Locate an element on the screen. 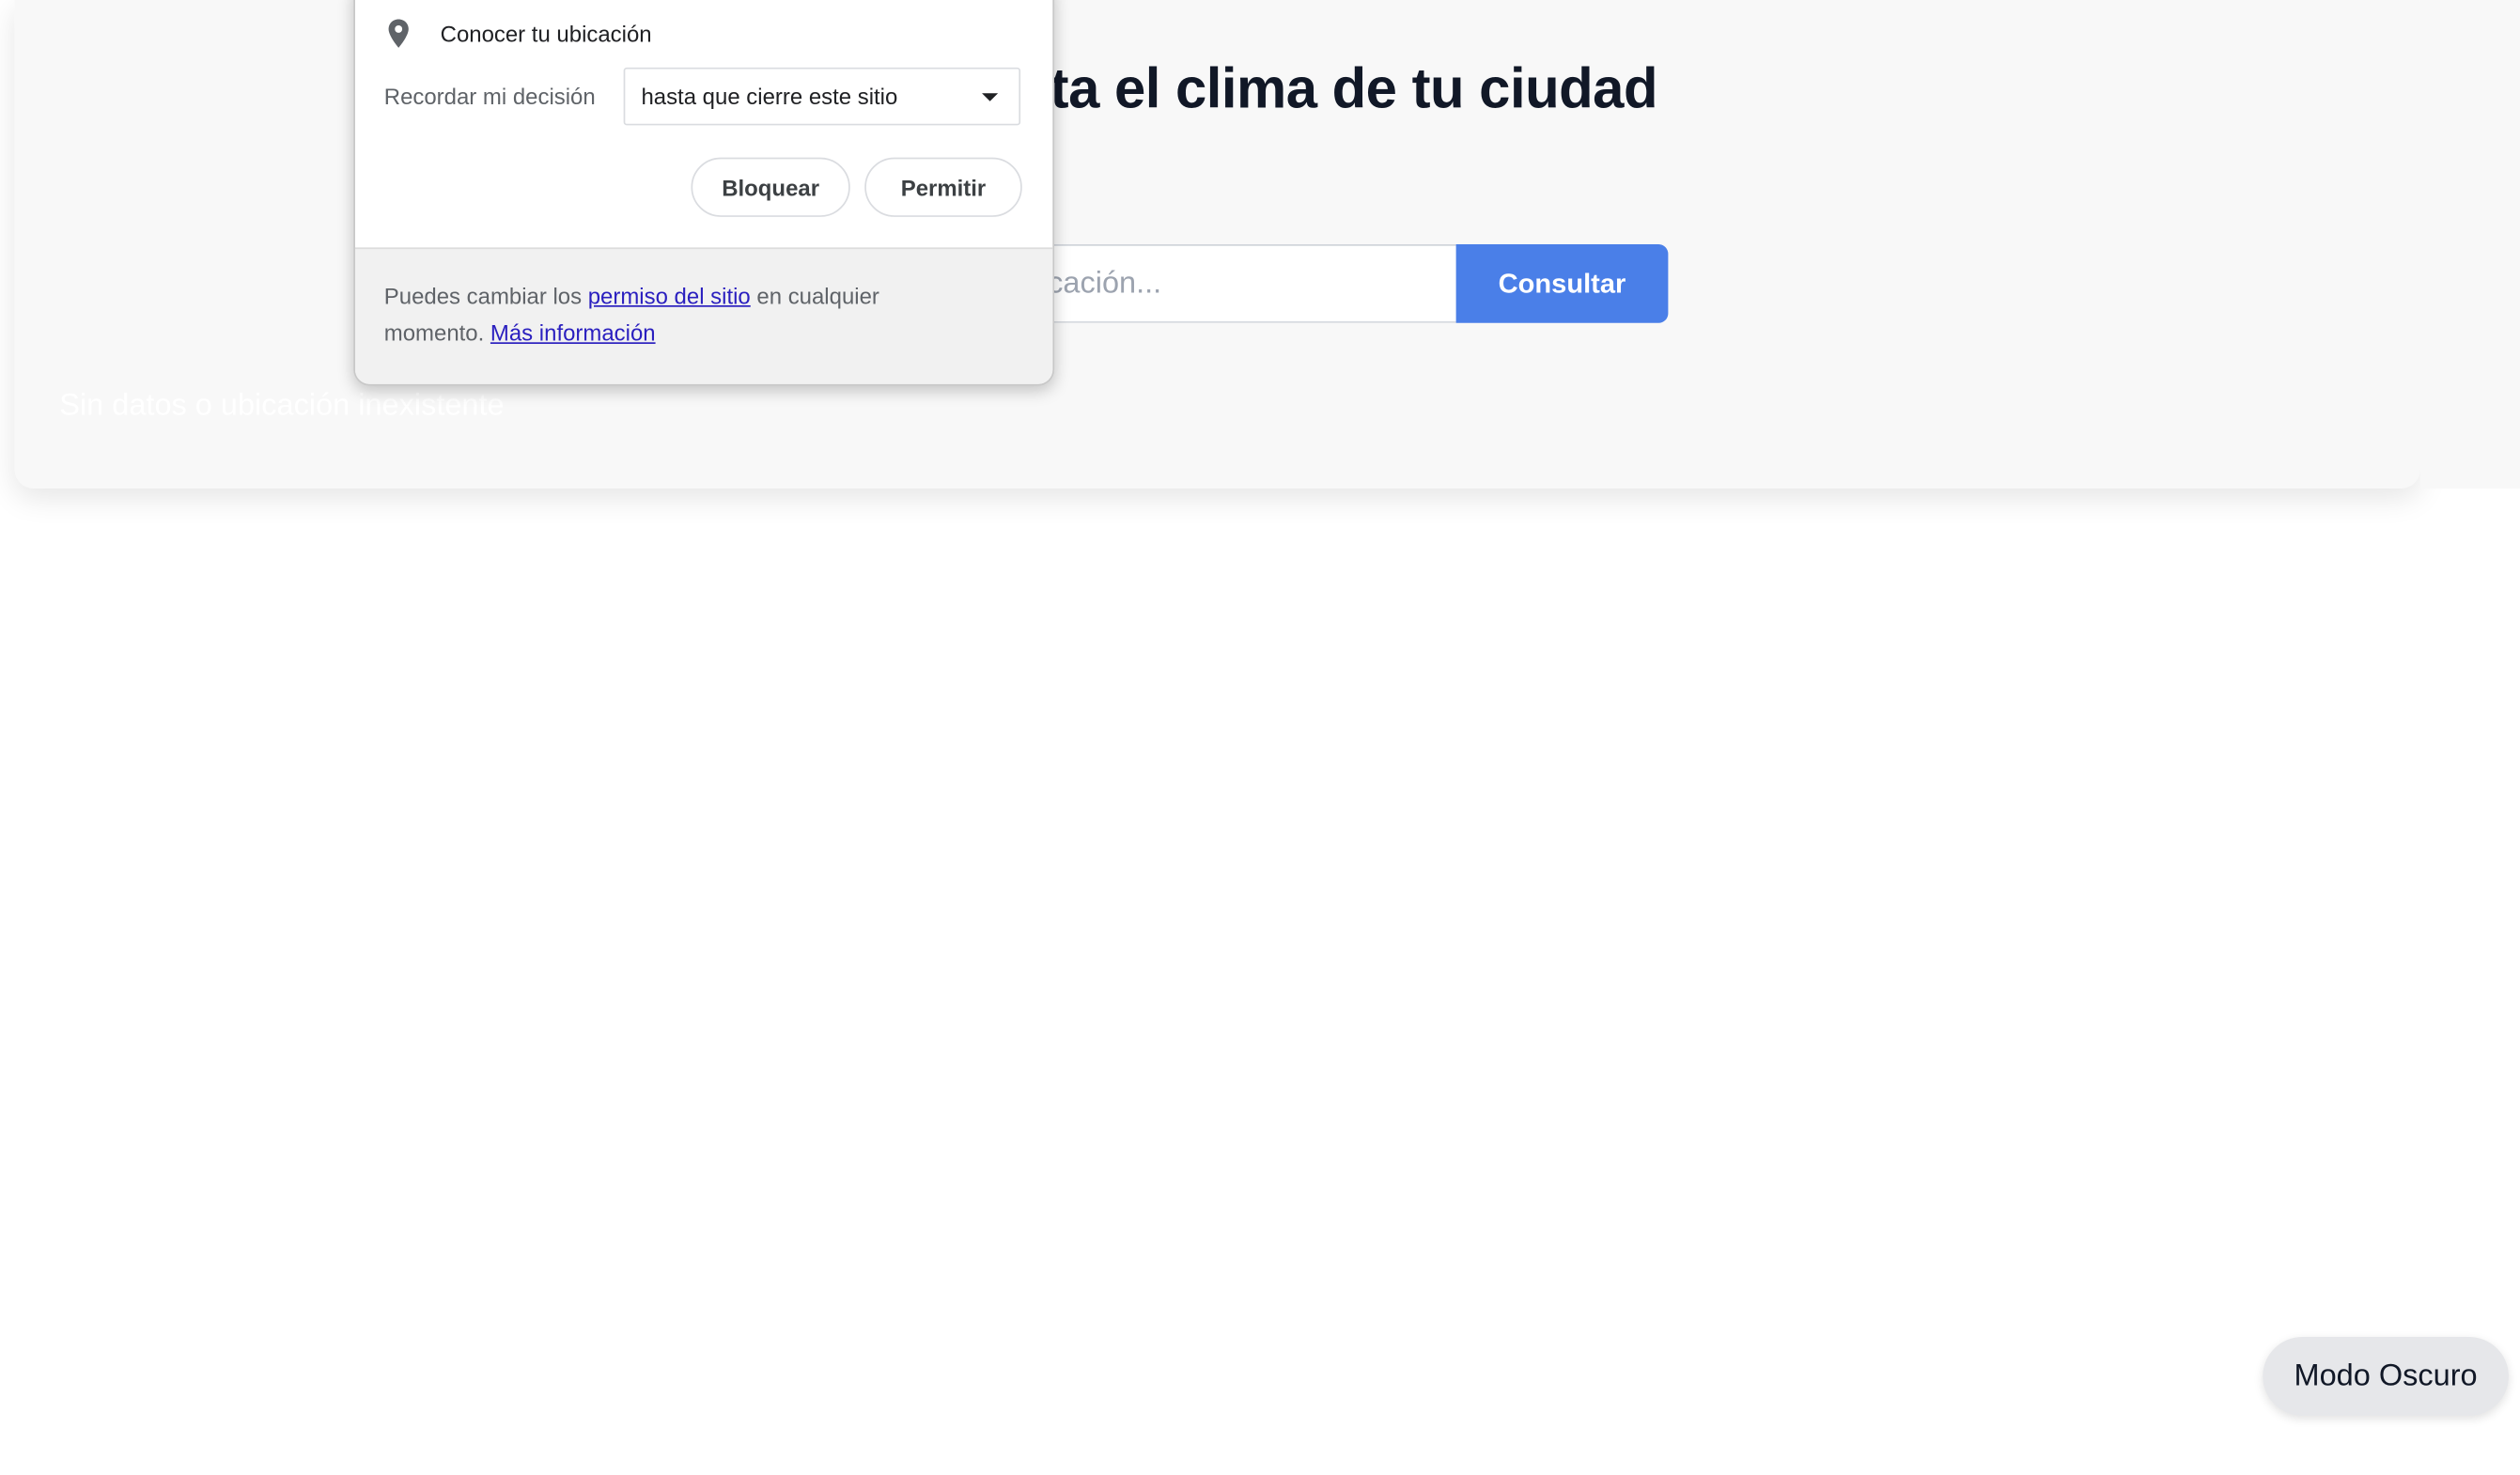 The image size is (2520, 1475). remember-duration-select: hasta que cierre este sitio is located at coordinates (822, 97).